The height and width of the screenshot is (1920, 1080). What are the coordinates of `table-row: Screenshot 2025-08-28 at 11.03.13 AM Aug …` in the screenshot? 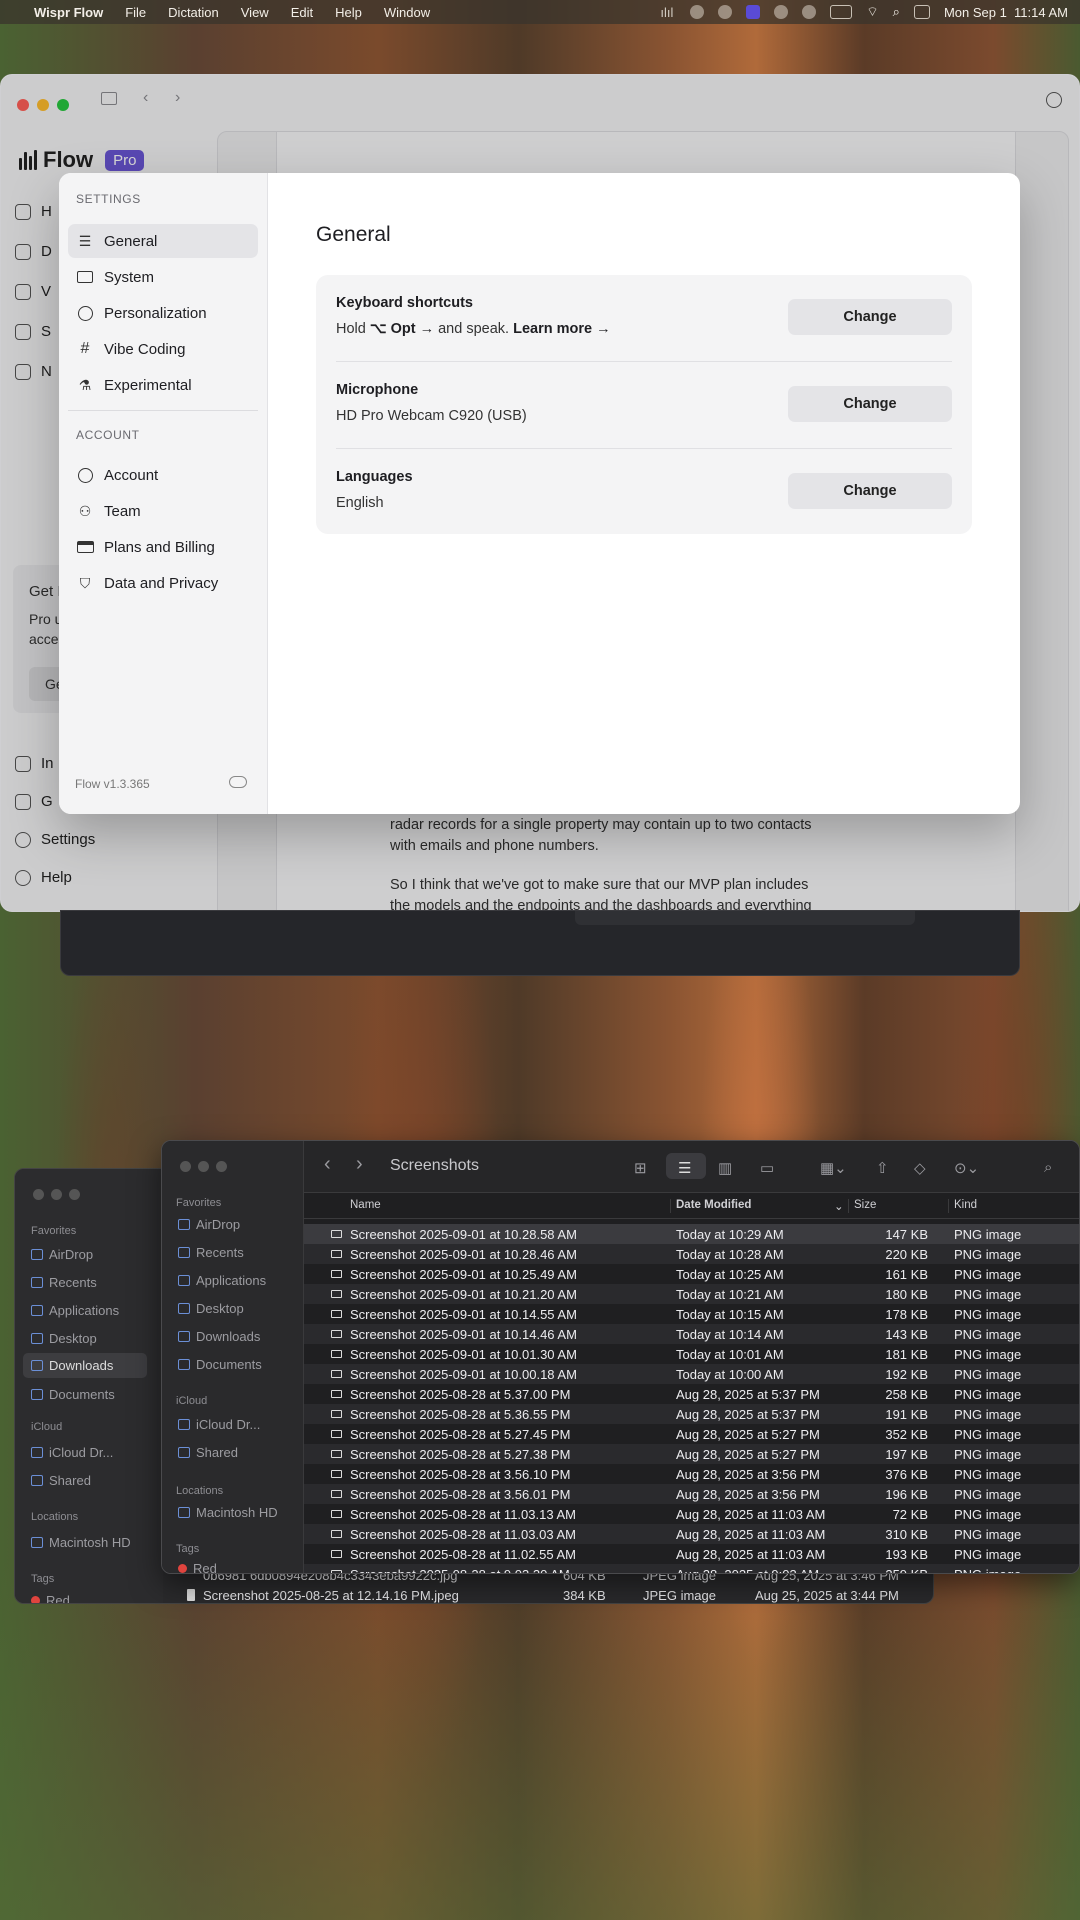 It's located at (691, 1514).